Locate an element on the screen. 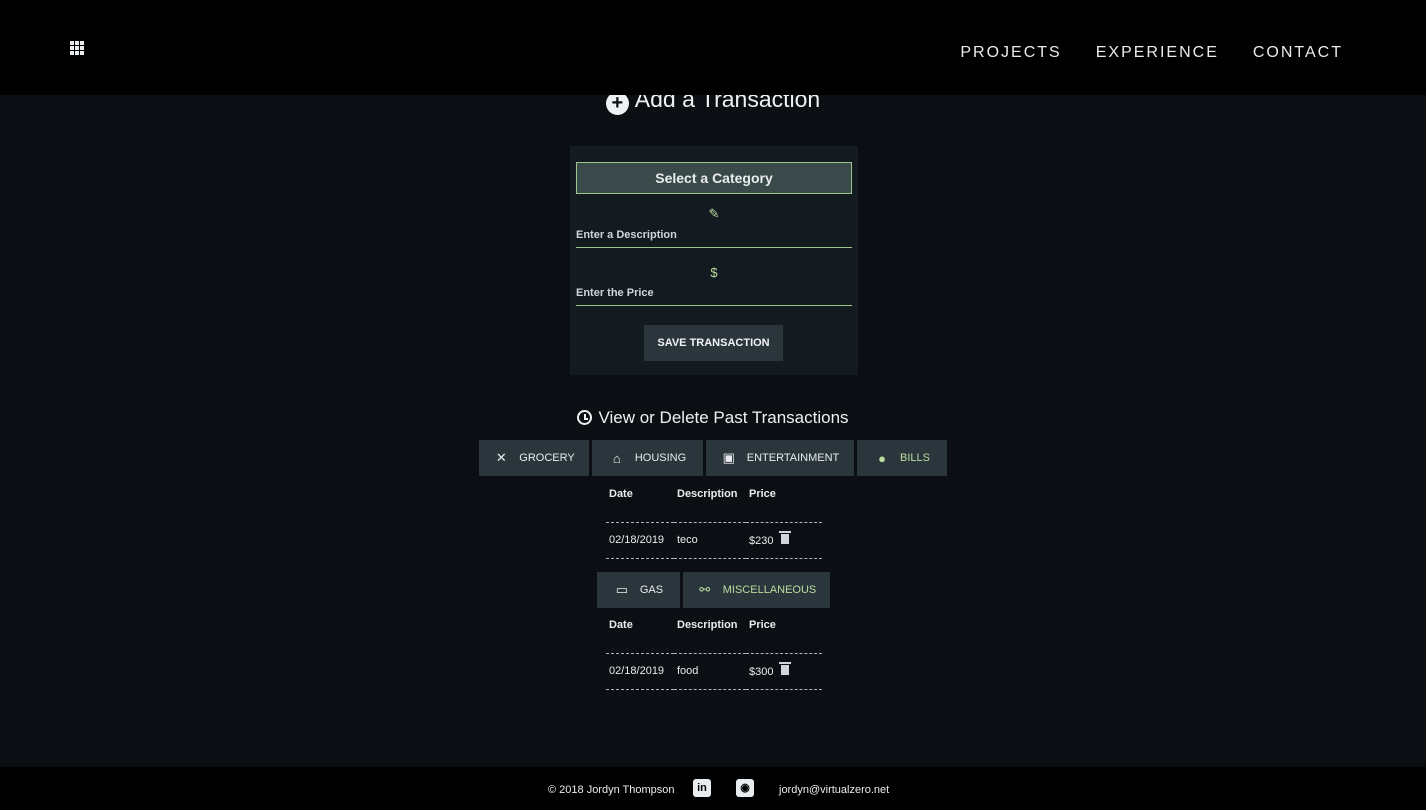 Image resolution: width=1426 pixels, height=810 pixels. table-row: 02/18/2019 food $300 is located at coordinates (714, 671).